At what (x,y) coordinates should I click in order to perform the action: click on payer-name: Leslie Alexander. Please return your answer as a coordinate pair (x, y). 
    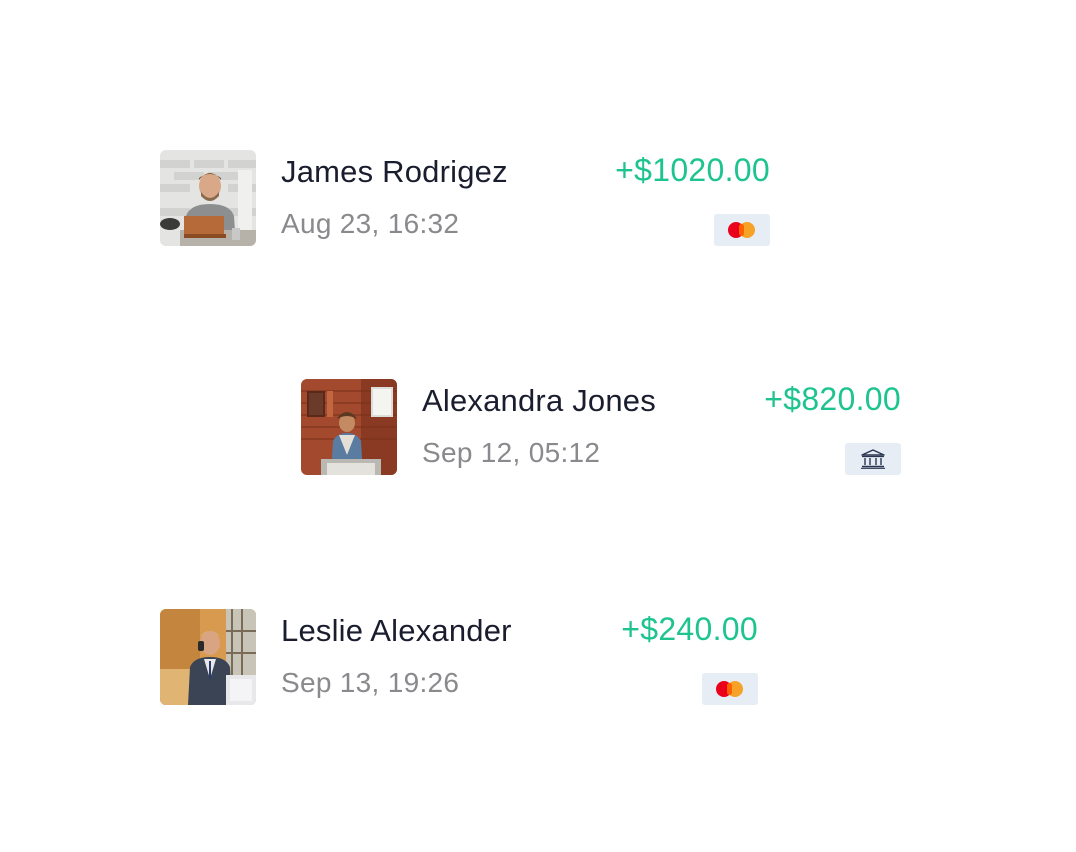
    Looking at the image, I should click on (396, 630).